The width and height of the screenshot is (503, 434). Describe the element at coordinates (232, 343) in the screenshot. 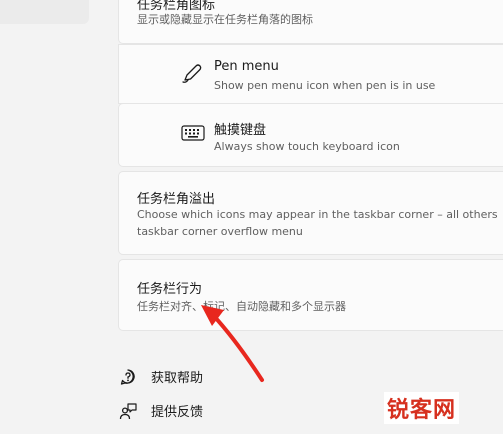

I see `annotation-arrow` at that location.